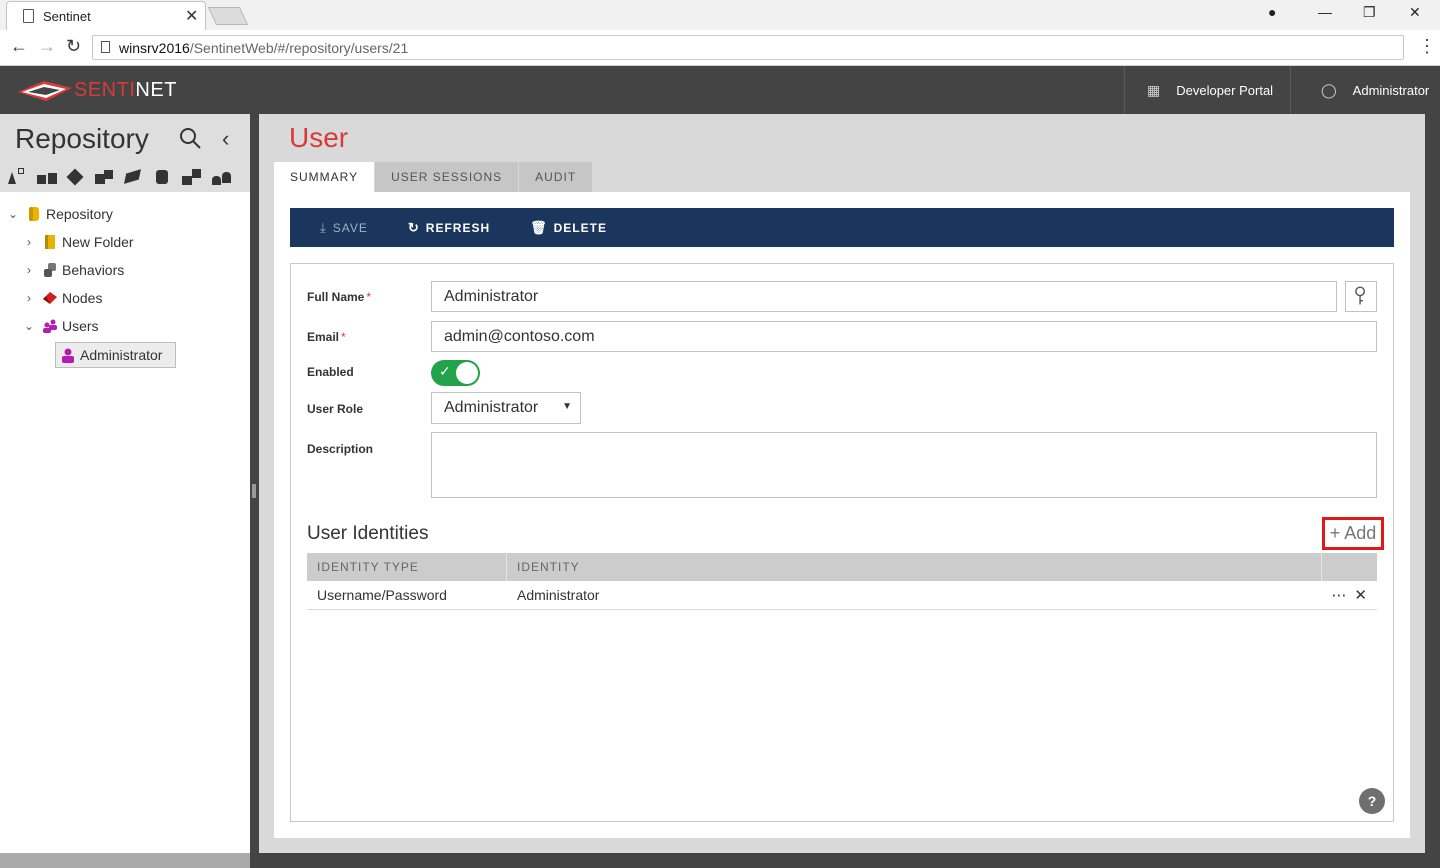  I want to click on delete-label: DELETE, so click(580, 227).